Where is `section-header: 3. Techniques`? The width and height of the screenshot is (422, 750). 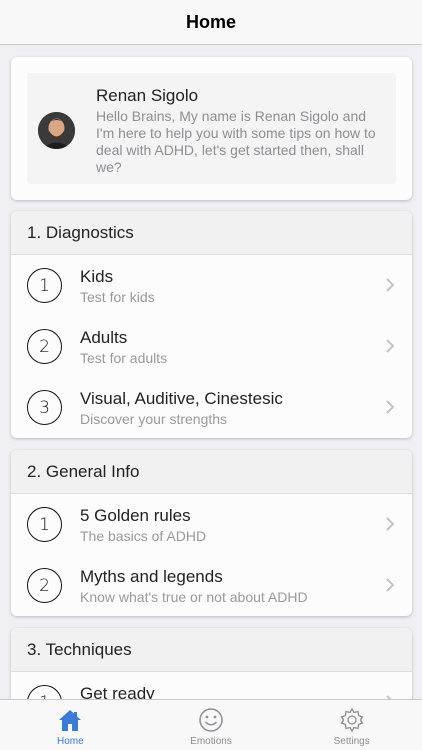
section-header: 3. Techniques is located at coordinates (211, 650).